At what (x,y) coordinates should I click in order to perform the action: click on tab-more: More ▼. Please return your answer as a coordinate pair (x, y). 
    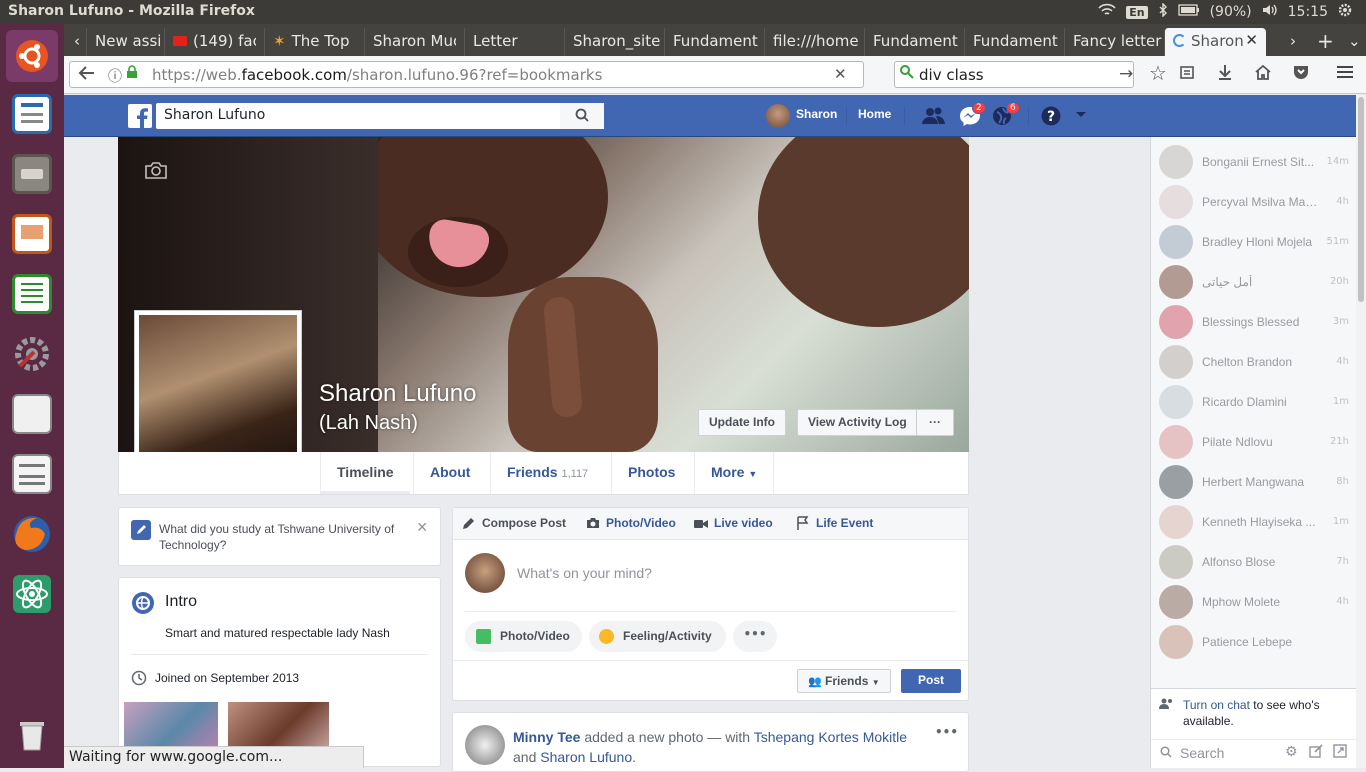
    Looking at the image, I should click on (734, 473).